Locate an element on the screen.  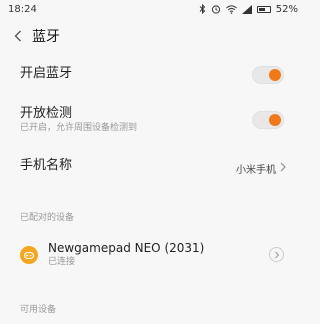
phone-name-value: 小米手机 is located at coordinates (256, 170).